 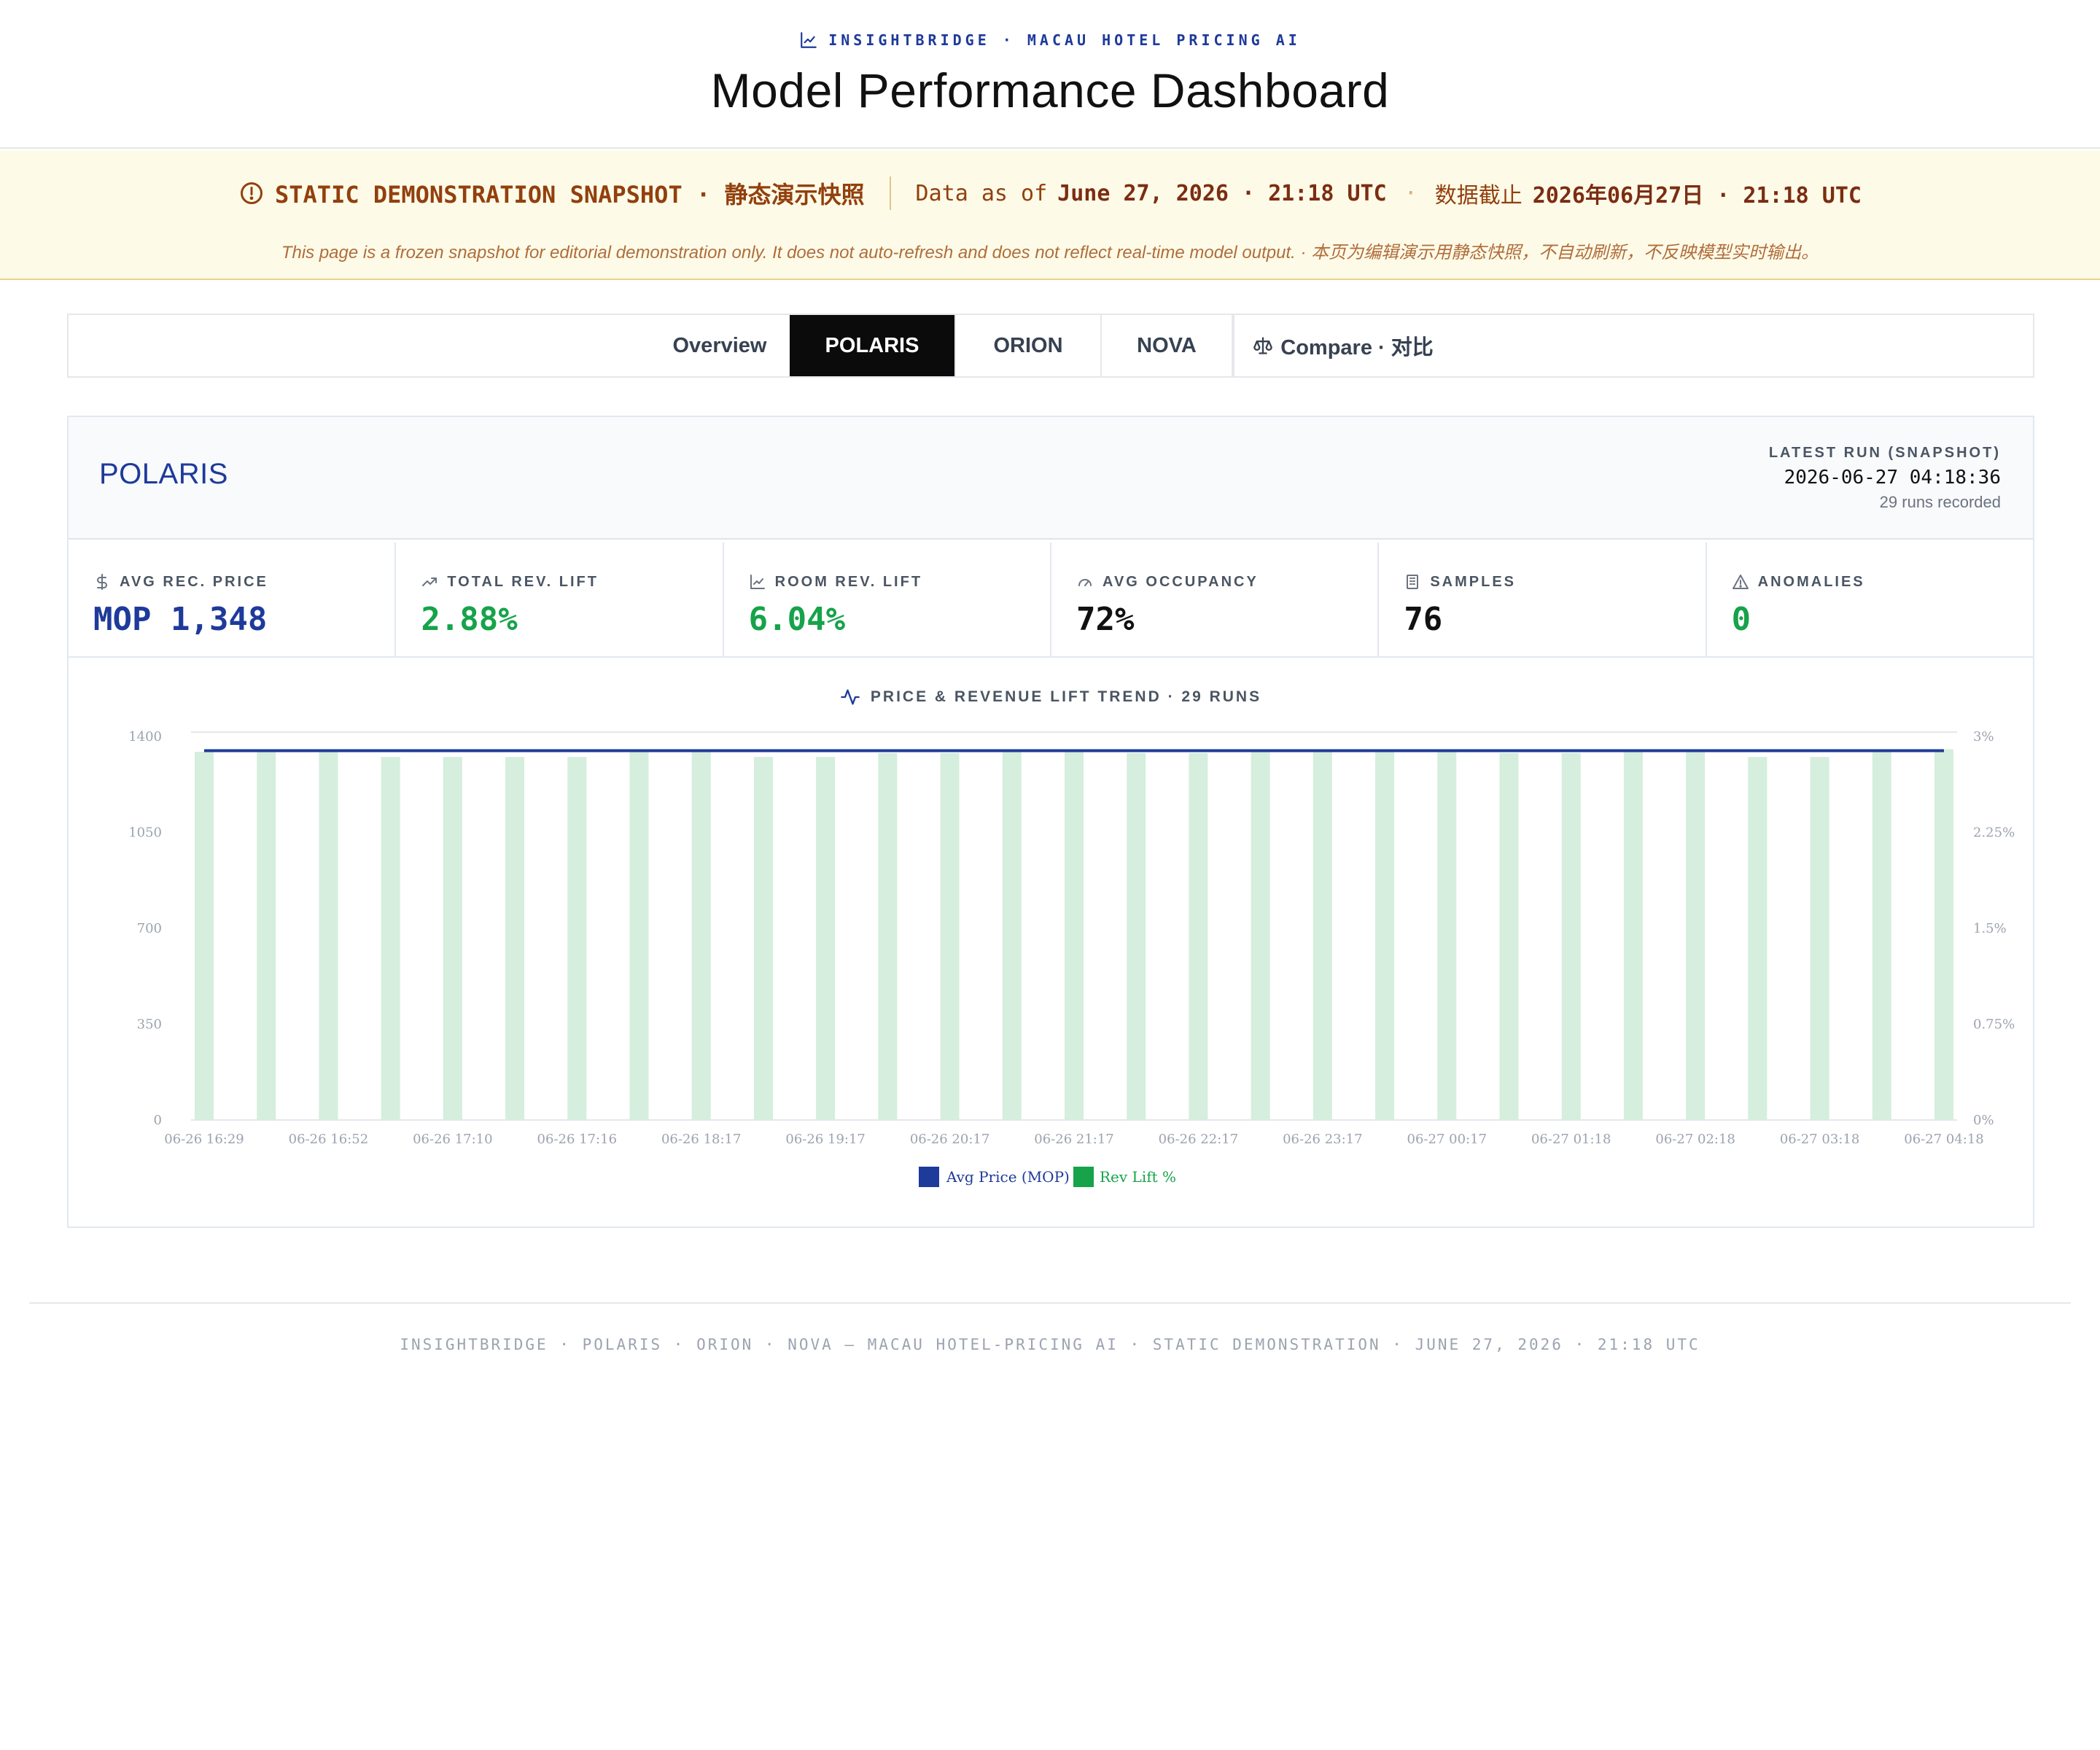 I want to click on kpi-value: 76, so click(x=1423, y=619).